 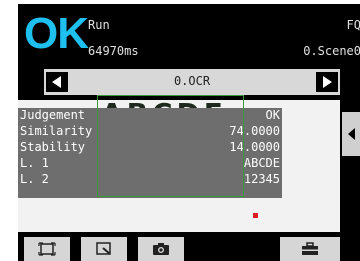 I want to click on zoom-button, so click(x=104, y=249).